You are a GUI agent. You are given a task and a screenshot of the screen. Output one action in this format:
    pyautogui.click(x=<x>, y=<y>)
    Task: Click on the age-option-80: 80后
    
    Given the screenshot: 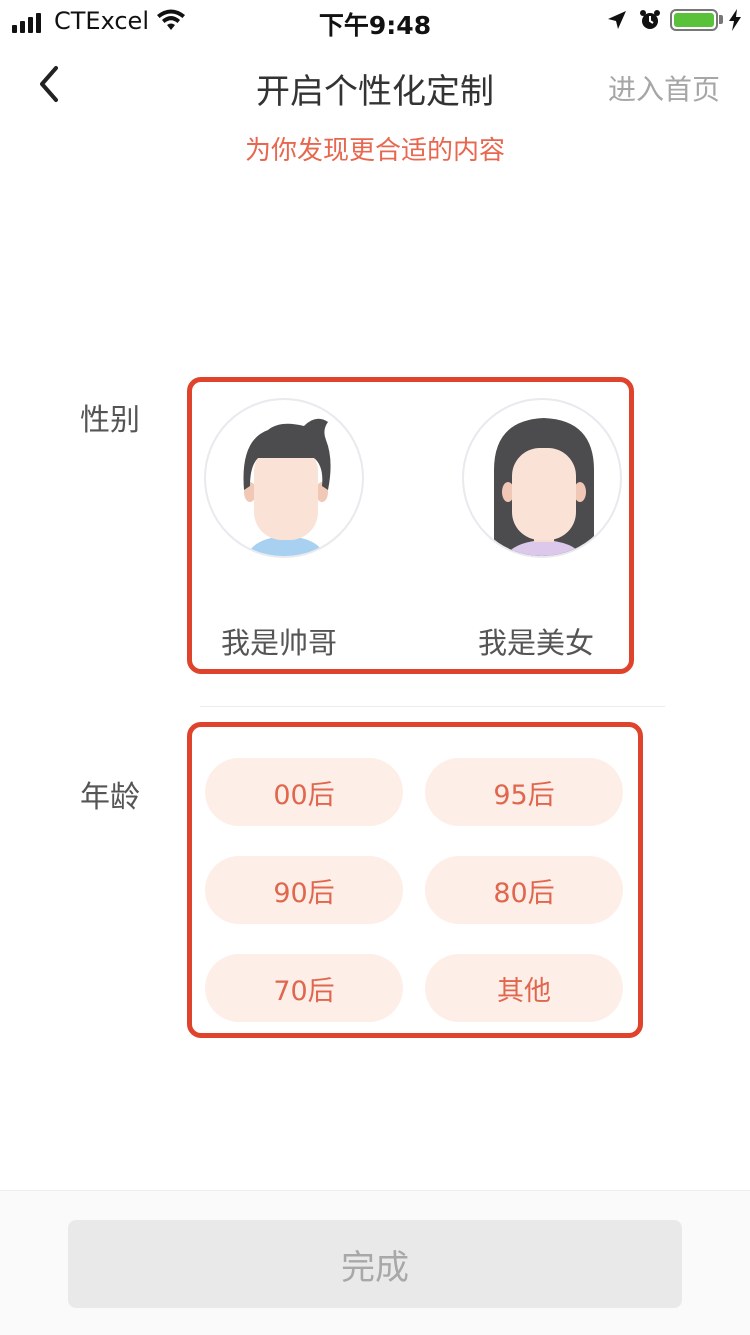 What is the action you would take?
    pyautogui.click(x=524, y=890)
    